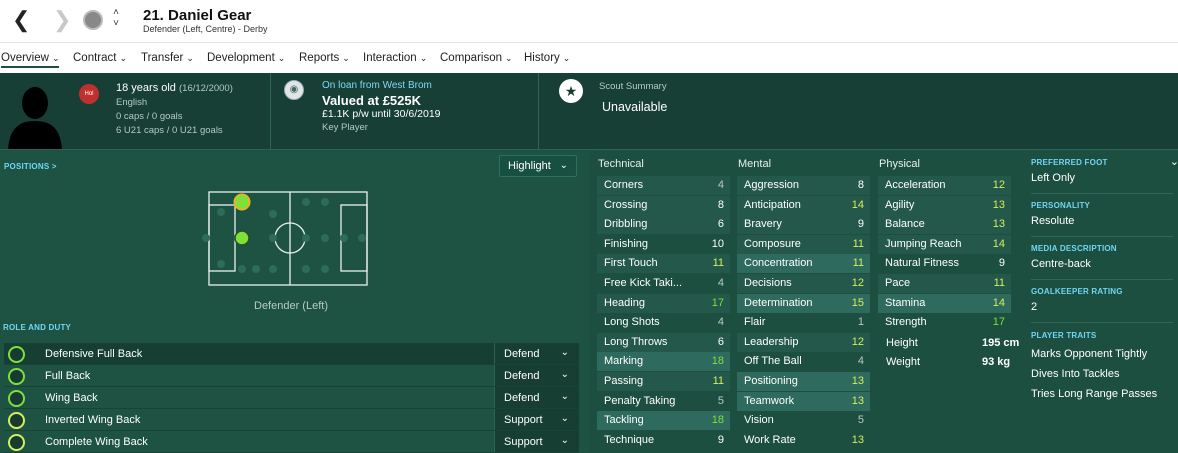 The image size is (1178, 453). I want to click on forward-arrow-icon: ❯, so click(62, 20).